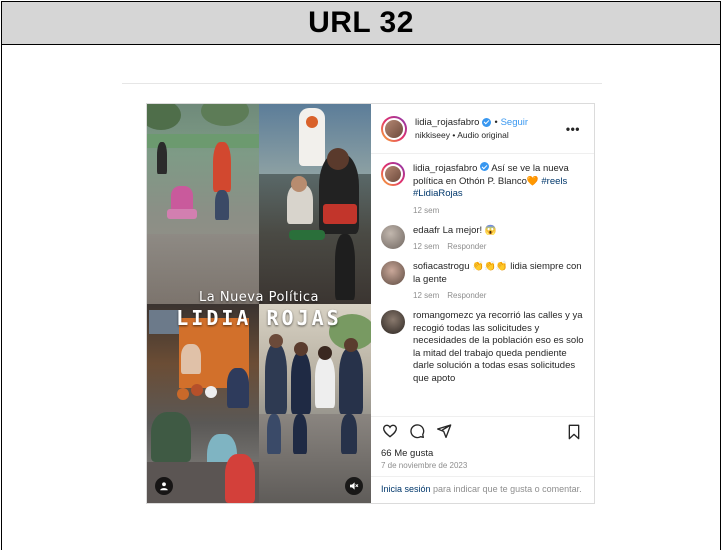 The width and height of the screenshot is (722, 550). I want to click on likes-count: 66 Me gusta, so click(482, 451).